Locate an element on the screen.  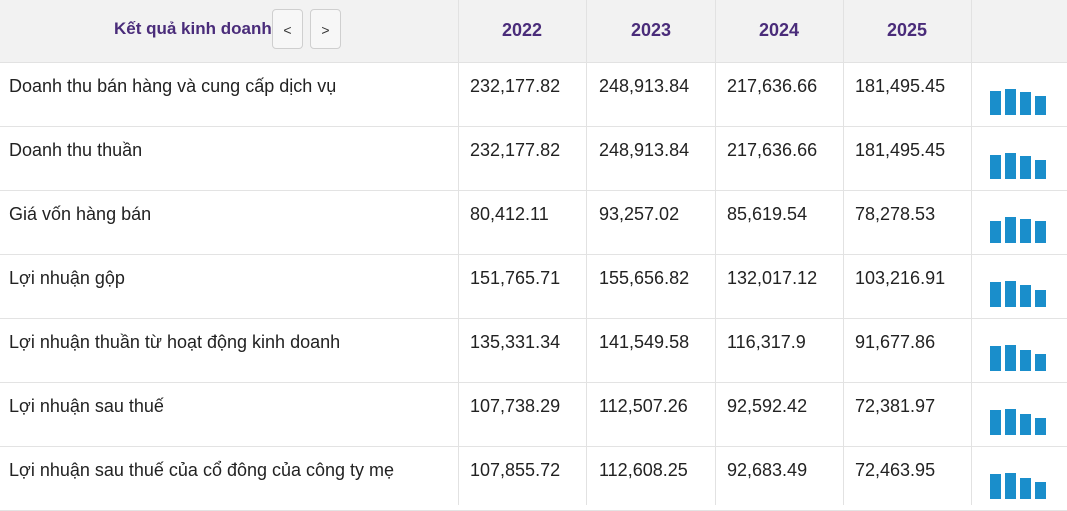
row-value-2022: 135,331.34 is located at coordinates (515, 342).